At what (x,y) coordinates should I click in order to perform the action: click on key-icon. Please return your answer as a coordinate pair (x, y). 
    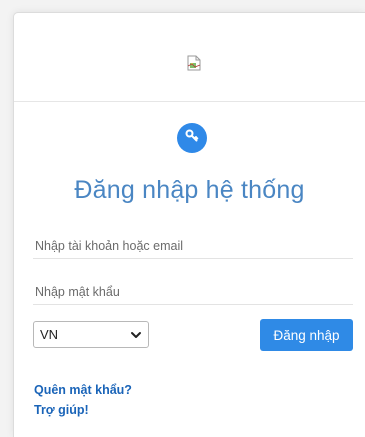
    Looking at the image, I should click on (192, 138).